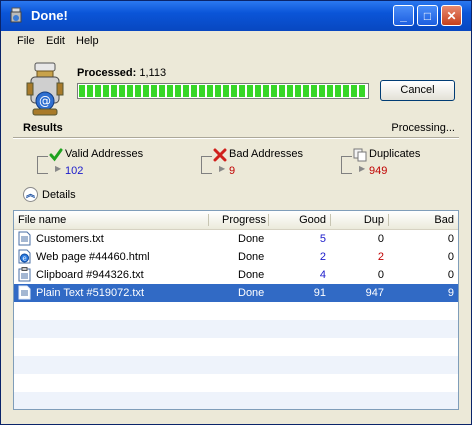 The image size is (472, 425). What do you see at coordinates (444, 220) in the screenshot?
I see `column-bad: Bad` at bounding box center [444, 220].